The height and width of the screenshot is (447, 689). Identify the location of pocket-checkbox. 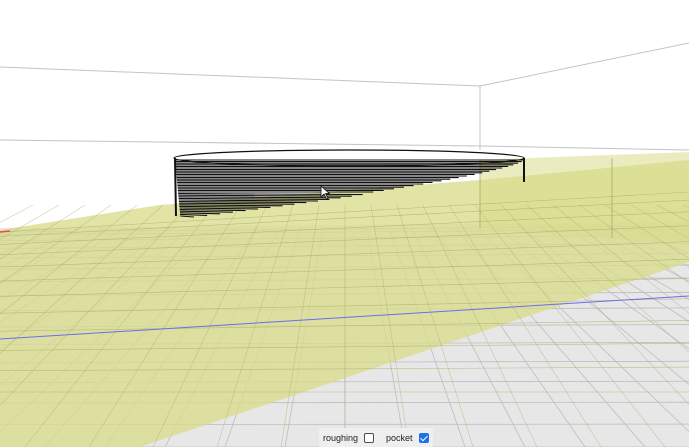
(423, 437).